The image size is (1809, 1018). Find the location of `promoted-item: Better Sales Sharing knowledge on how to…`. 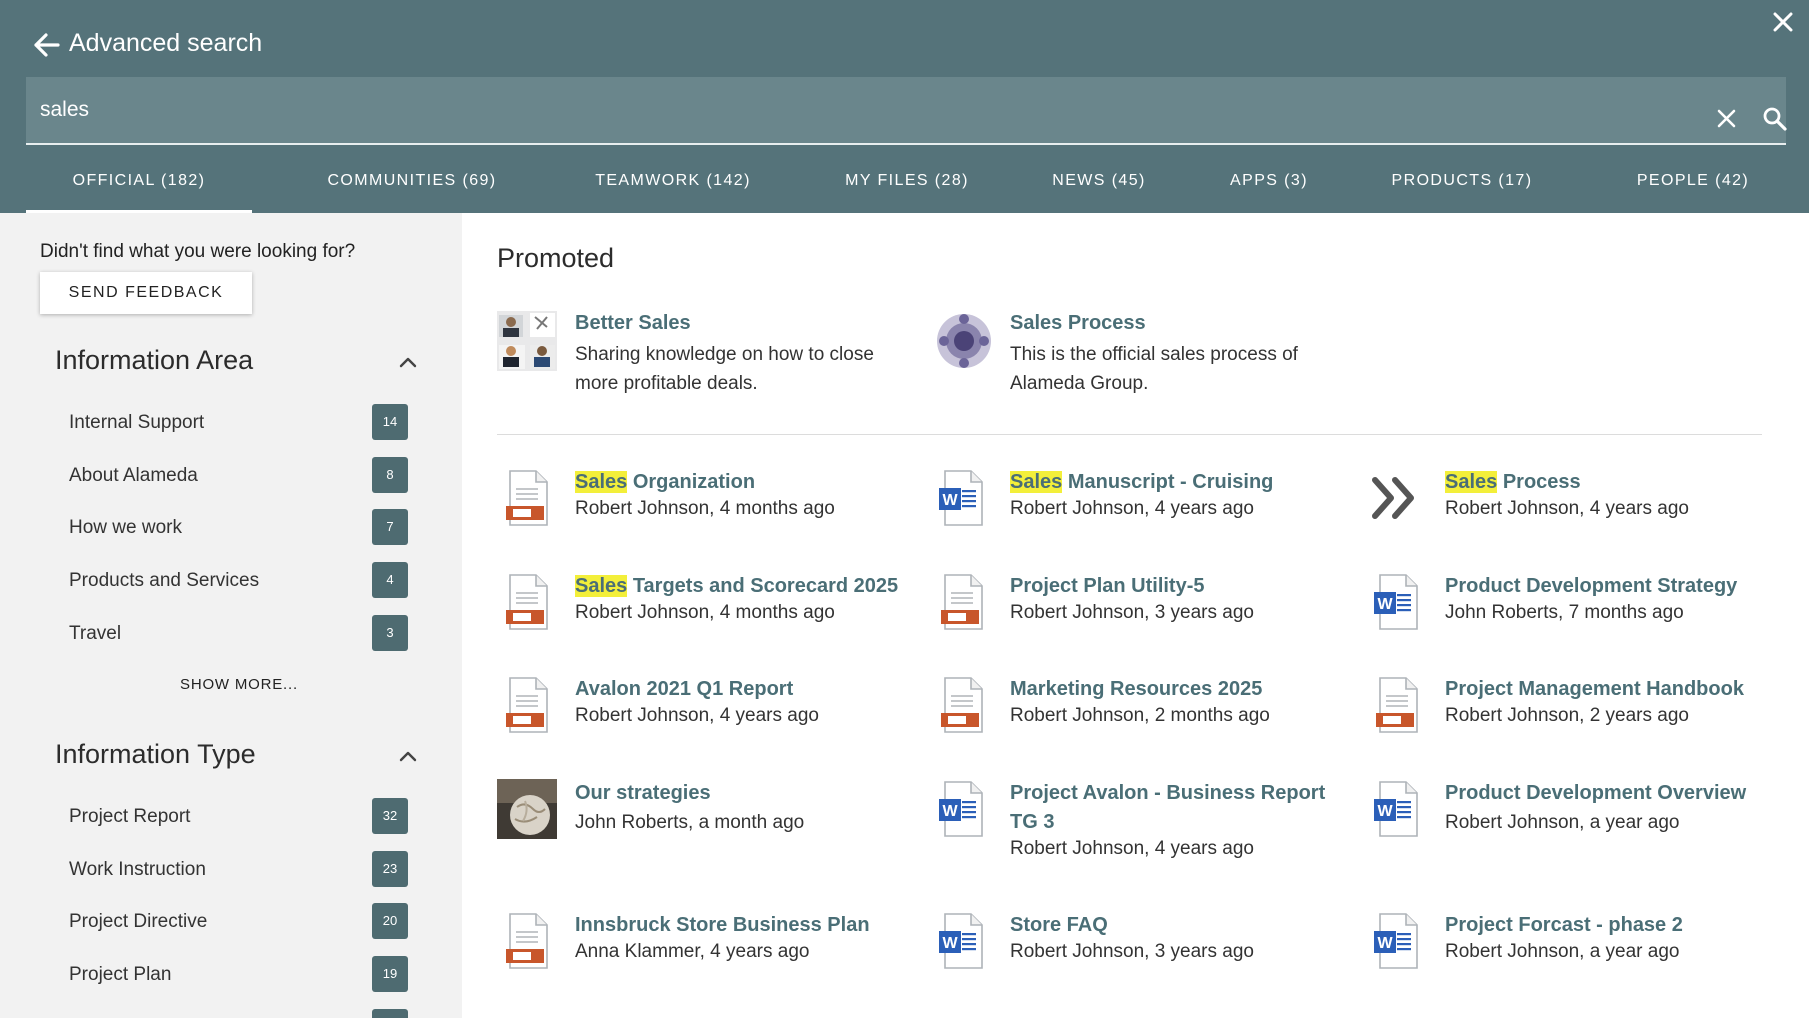

promoted-item: Better Sales Sharing knowledge on how to… is located at coordinates (697, 356).